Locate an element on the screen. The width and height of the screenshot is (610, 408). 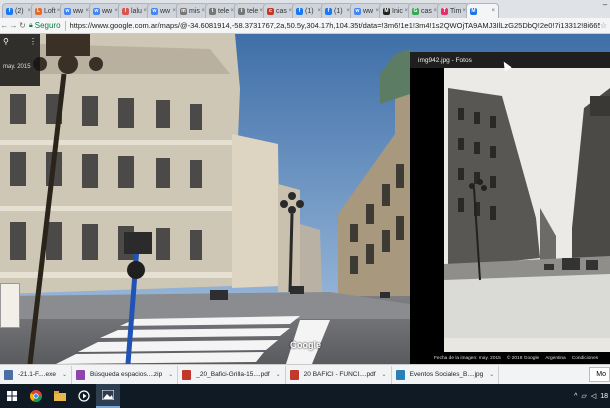
tab-close-icon: × is located at coordinates (492, 11).